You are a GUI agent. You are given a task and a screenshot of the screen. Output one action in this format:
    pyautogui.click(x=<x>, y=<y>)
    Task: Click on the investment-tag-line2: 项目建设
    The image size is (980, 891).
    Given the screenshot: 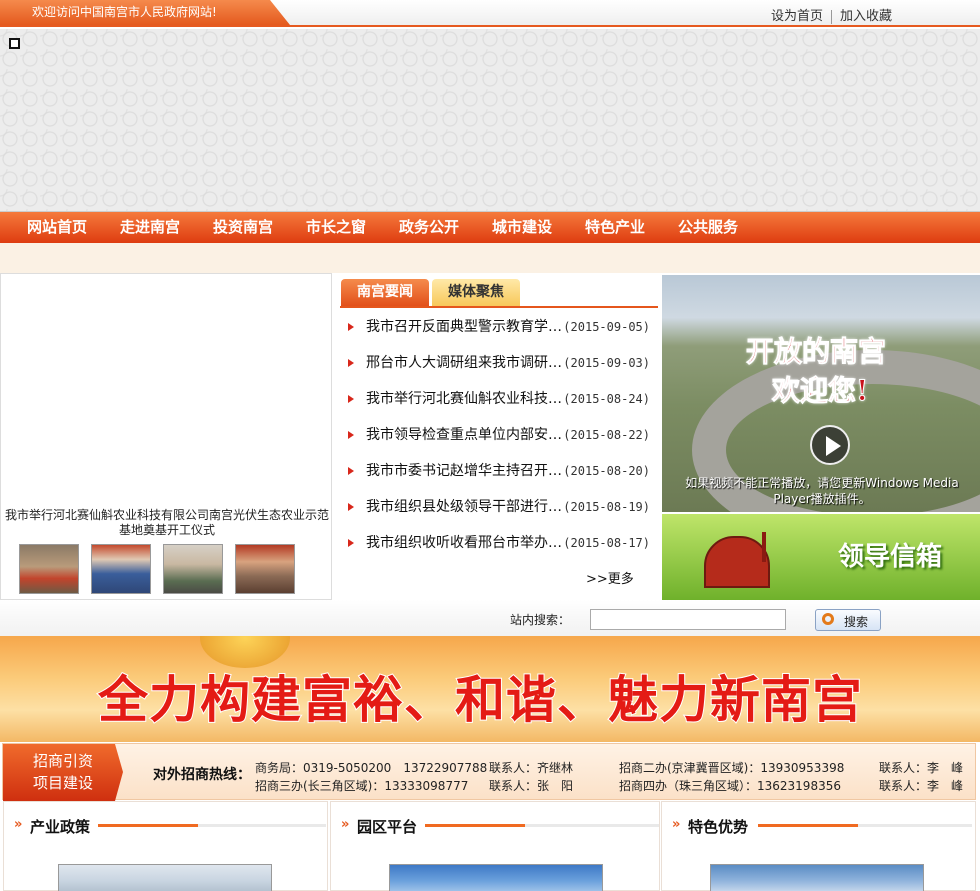 What is the action you would take?
    pyautogui.click(x=62, y=783)
    